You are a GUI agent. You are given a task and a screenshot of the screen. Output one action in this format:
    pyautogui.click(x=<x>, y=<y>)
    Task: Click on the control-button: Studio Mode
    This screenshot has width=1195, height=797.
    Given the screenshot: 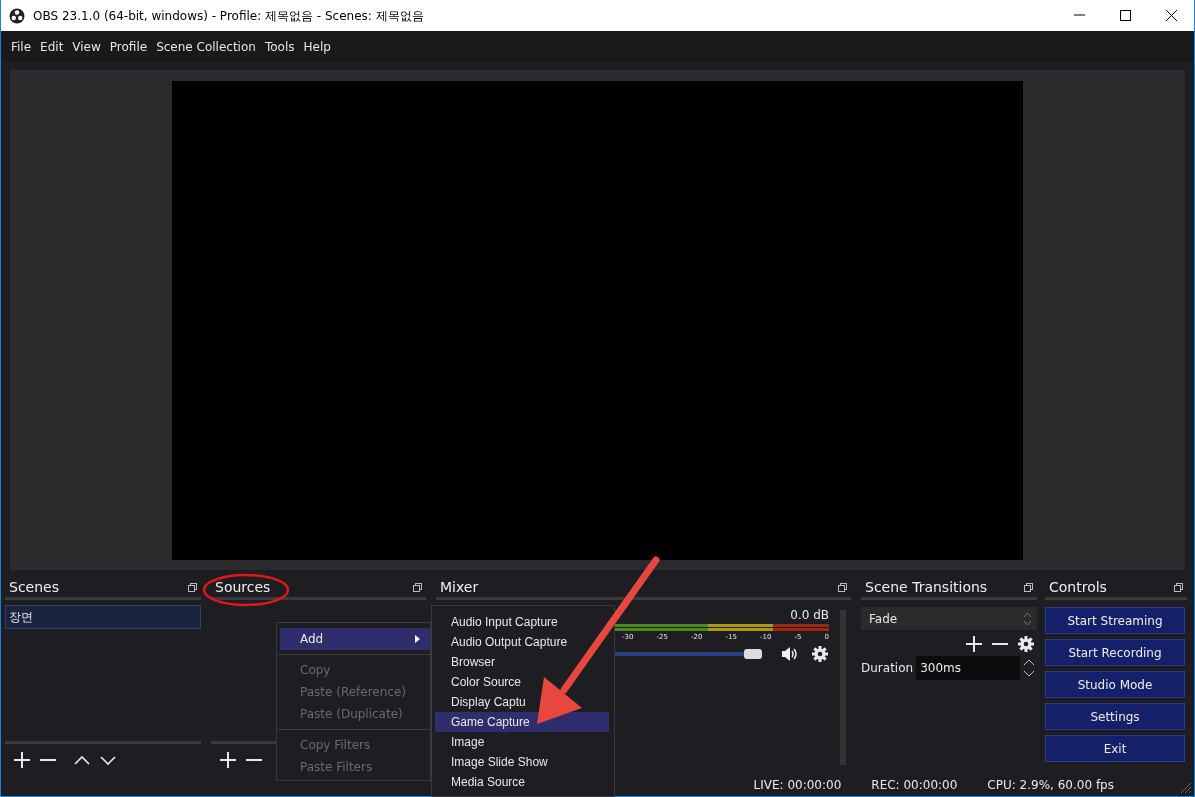 What is the action you would take?
    pyautogui.click(x=1115, y=684)
    